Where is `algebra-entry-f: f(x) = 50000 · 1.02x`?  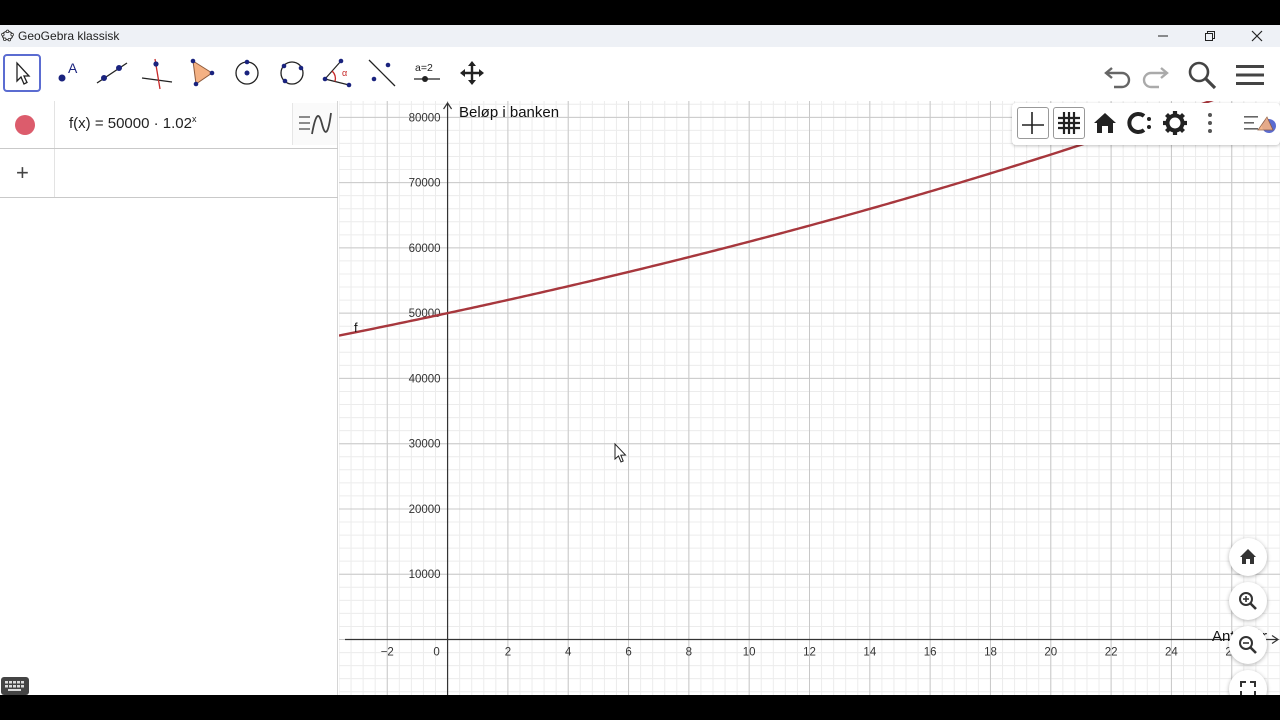 algebra-entry-f: f(x) = 50000 · 1.02x is located at coordinates (169, 125).